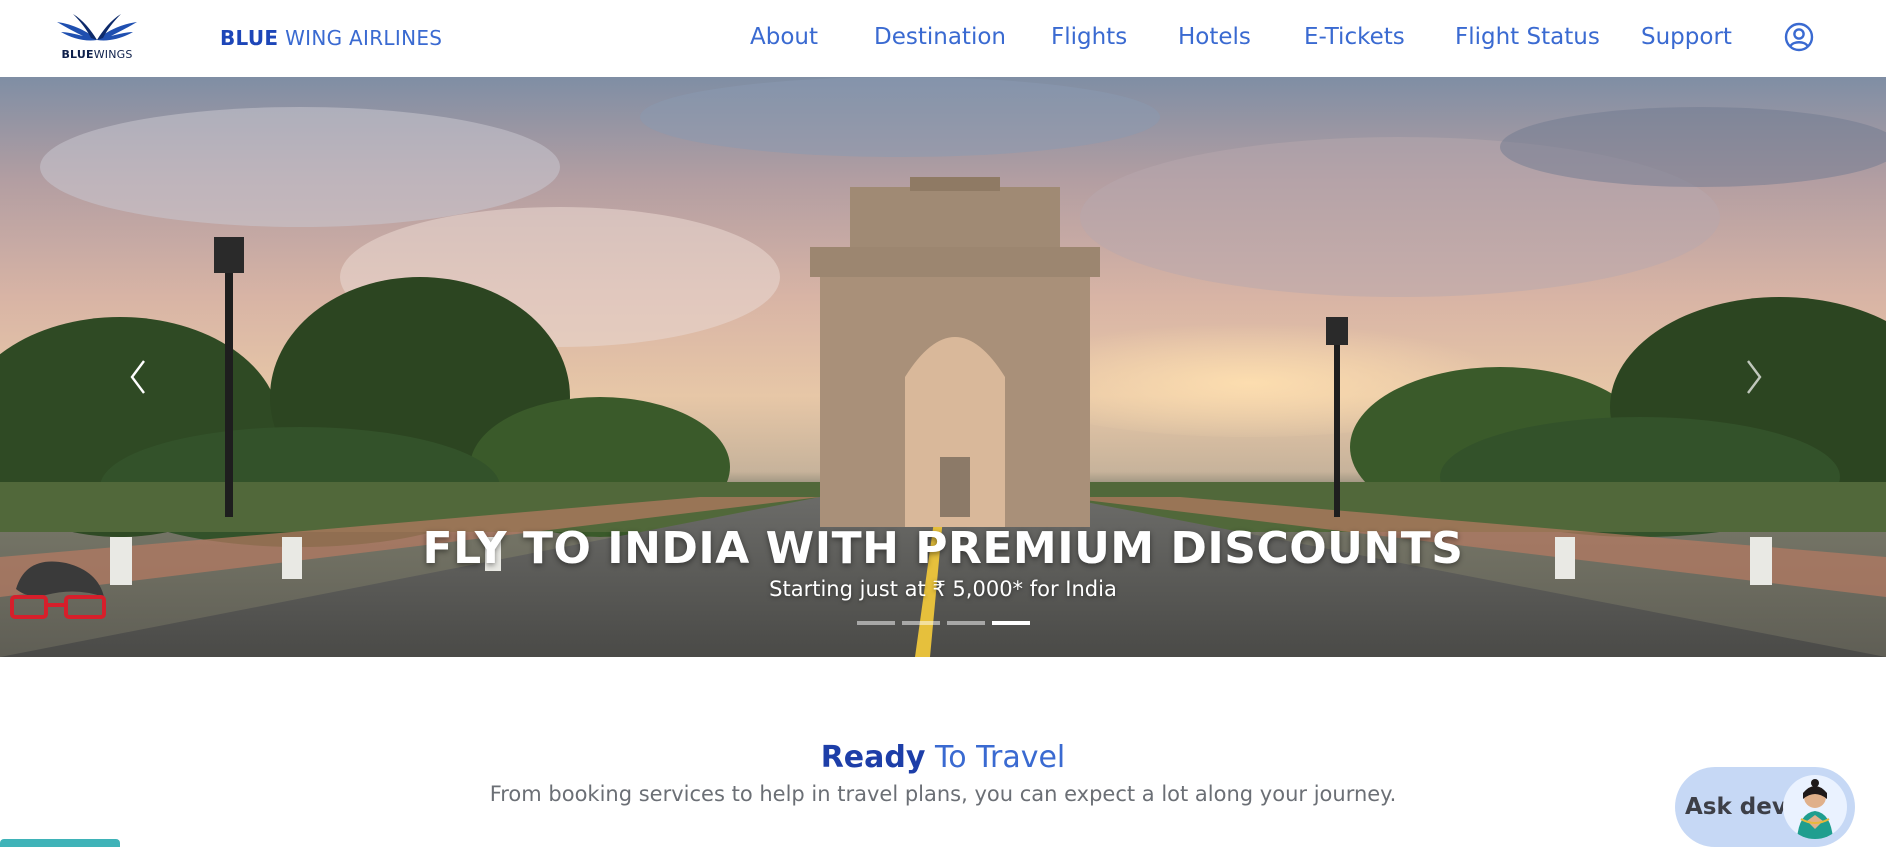  What do you see at coordinates (1799, 37) in the screenshot?
I see `user-circle-icon` at bounding box center [1799, 37].